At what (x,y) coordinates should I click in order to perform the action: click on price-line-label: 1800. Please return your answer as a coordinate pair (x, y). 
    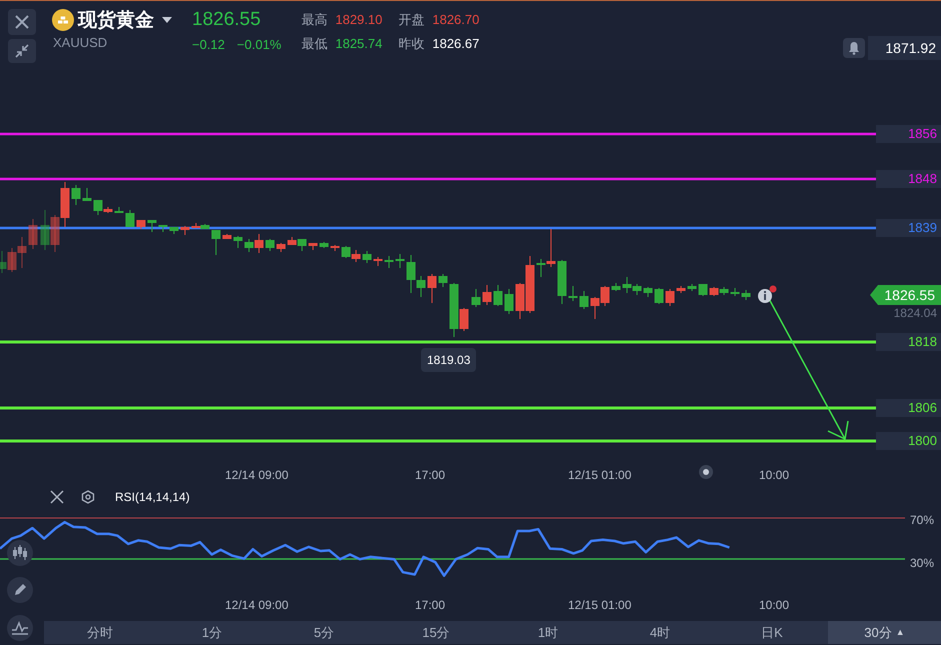
    Looking at the image, I should click on (908, 441).